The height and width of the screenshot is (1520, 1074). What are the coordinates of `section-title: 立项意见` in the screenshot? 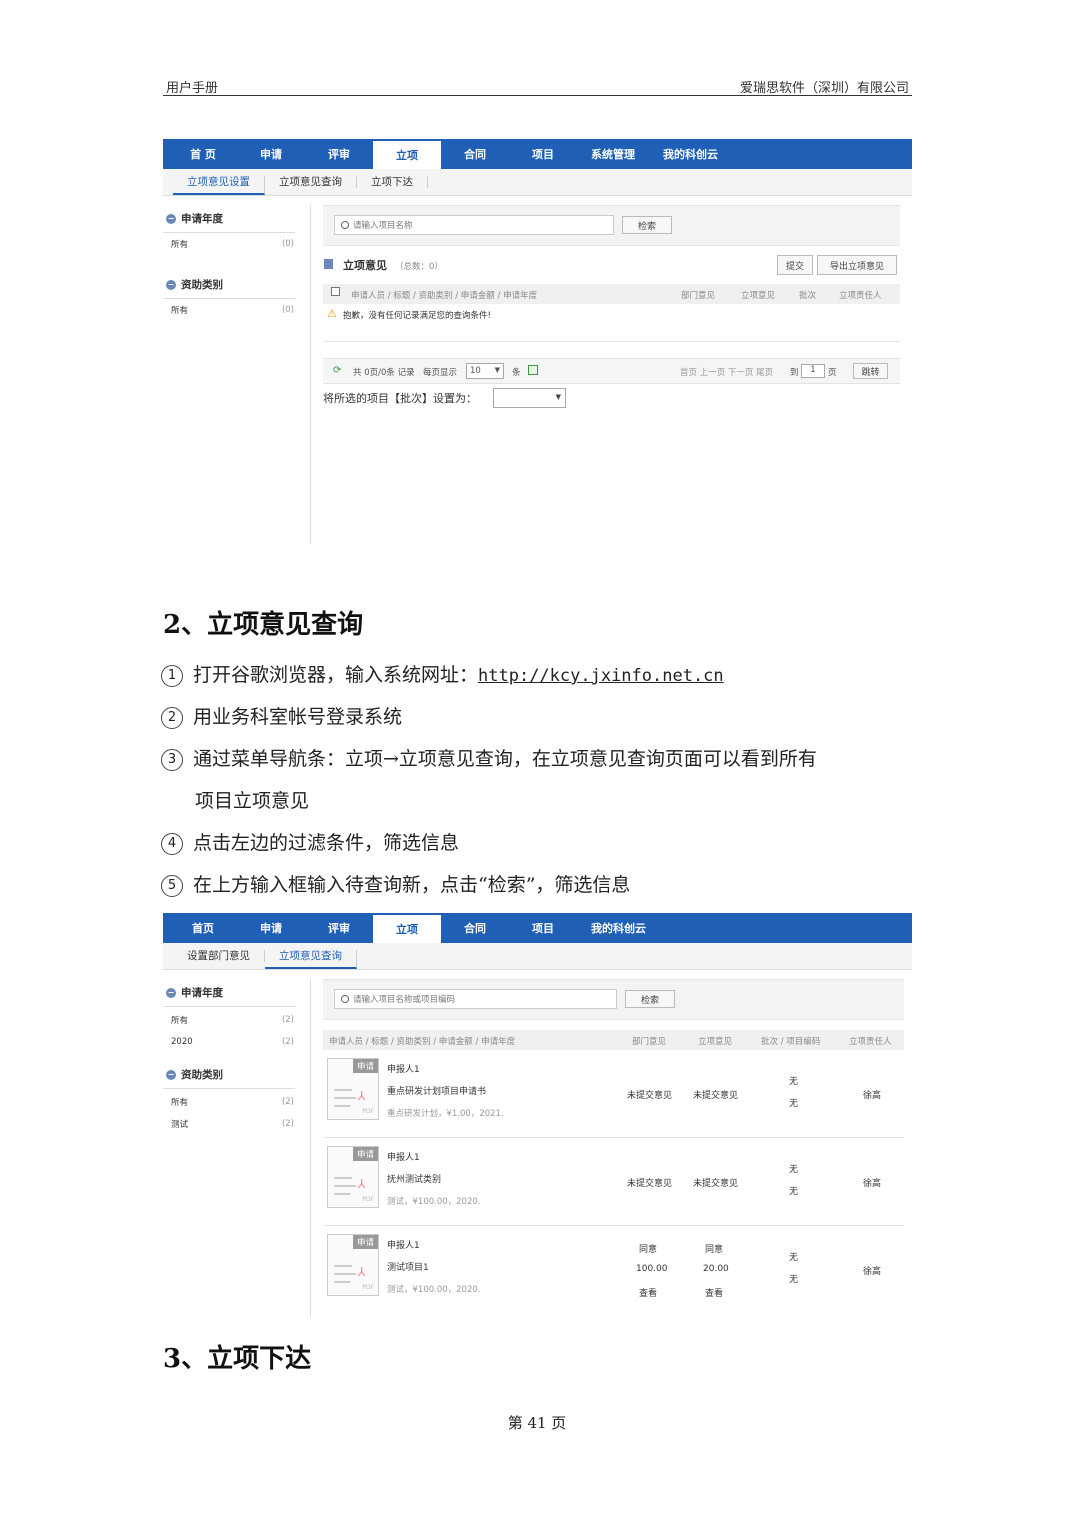 It's located at (365, 265).